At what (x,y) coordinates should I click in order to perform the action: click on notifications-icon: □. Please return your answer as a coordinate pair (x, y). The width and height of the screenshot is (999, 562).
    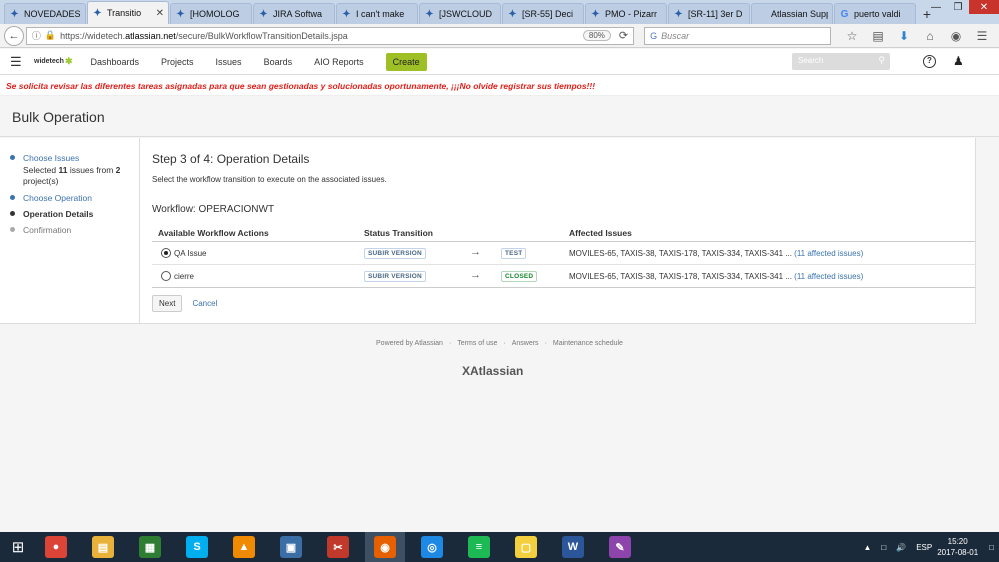
    Looking at the image, I should click on (991, 547).